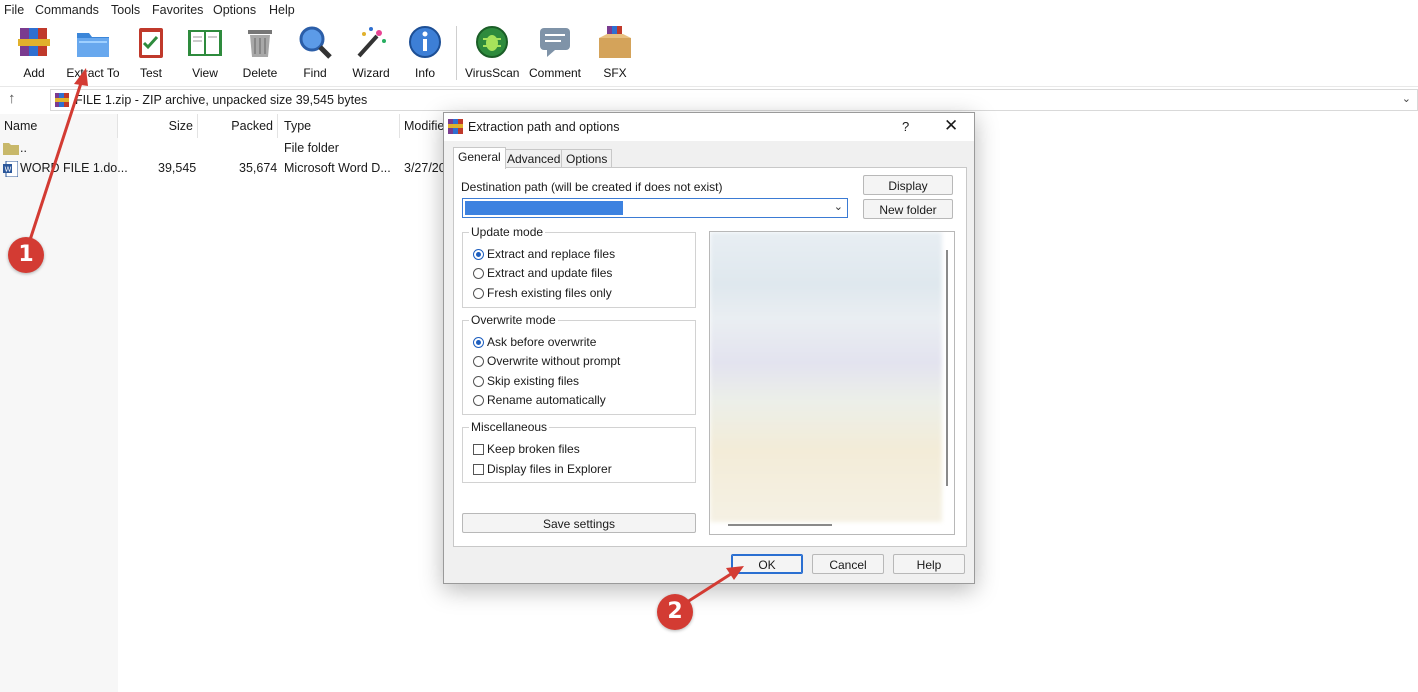  I want to click on step-marker-2: 2, so click(675, 612).